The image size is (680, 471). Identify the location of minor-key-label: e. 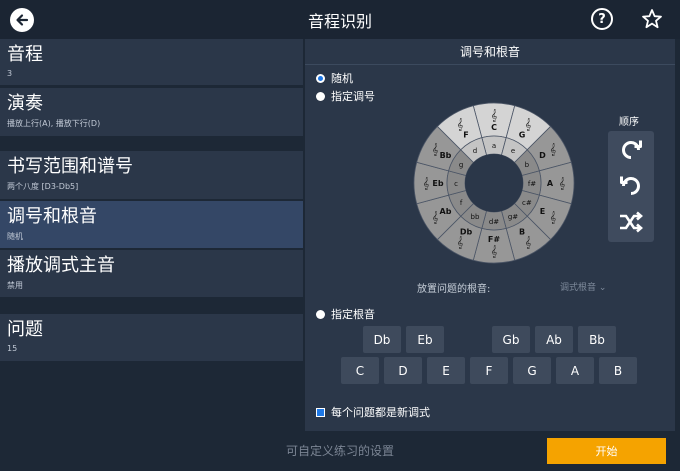
(513, 151).